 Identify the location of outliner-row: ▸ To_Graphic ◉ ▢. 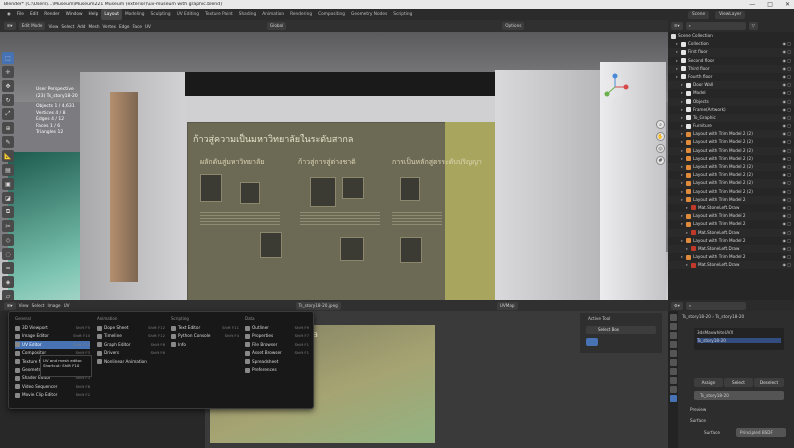
(731, 118).